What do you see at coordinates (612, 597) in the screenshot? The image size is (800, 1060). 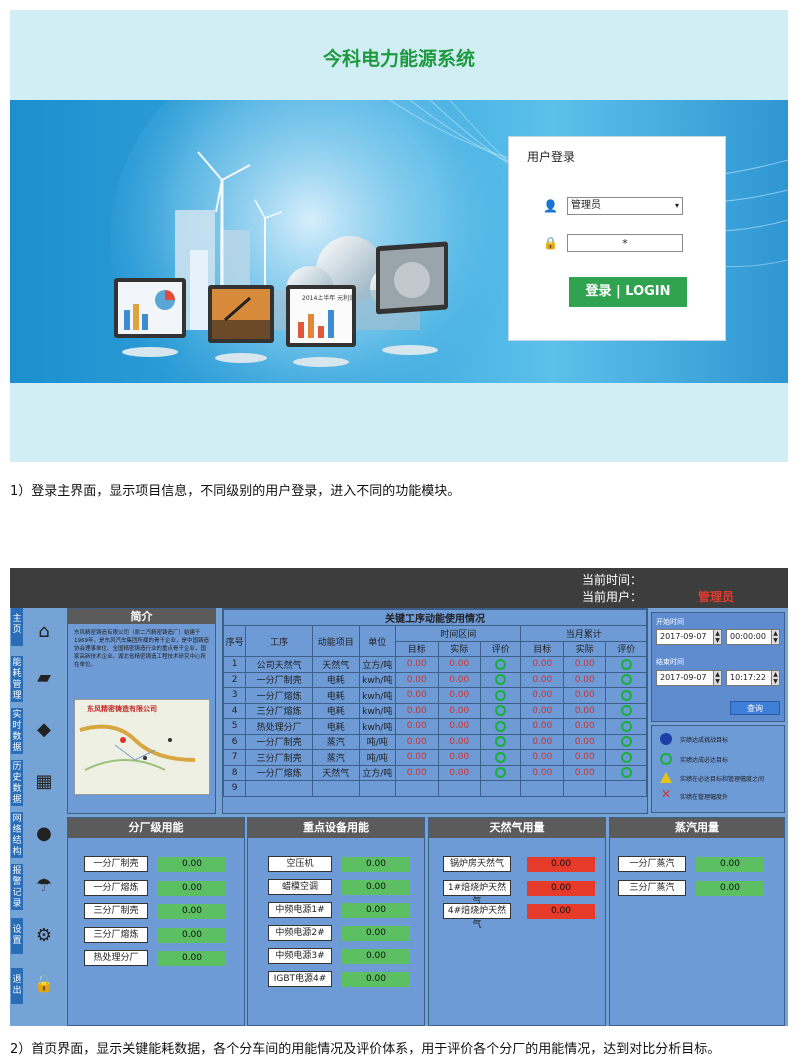 I see `current-user-label: 当前用户：` at bounding box center [612, 597].